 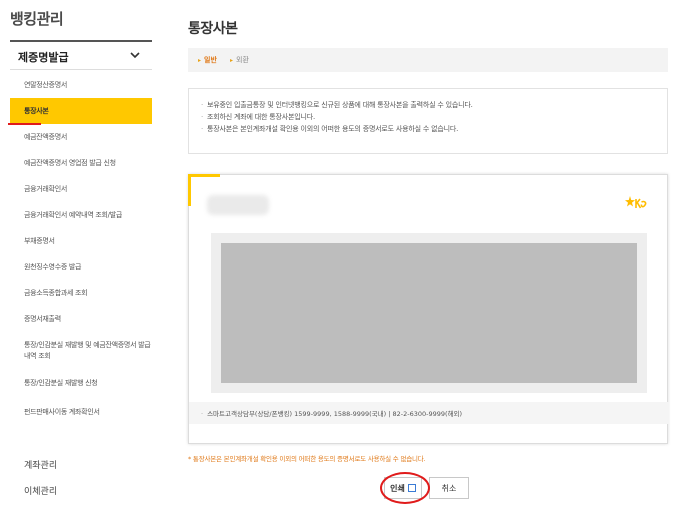 What do you see at coordinates (81, 319) in the screenshot?
I see `sidebar-item-cert-reprint: 증명서재출력` at bounding box center [81, 319].